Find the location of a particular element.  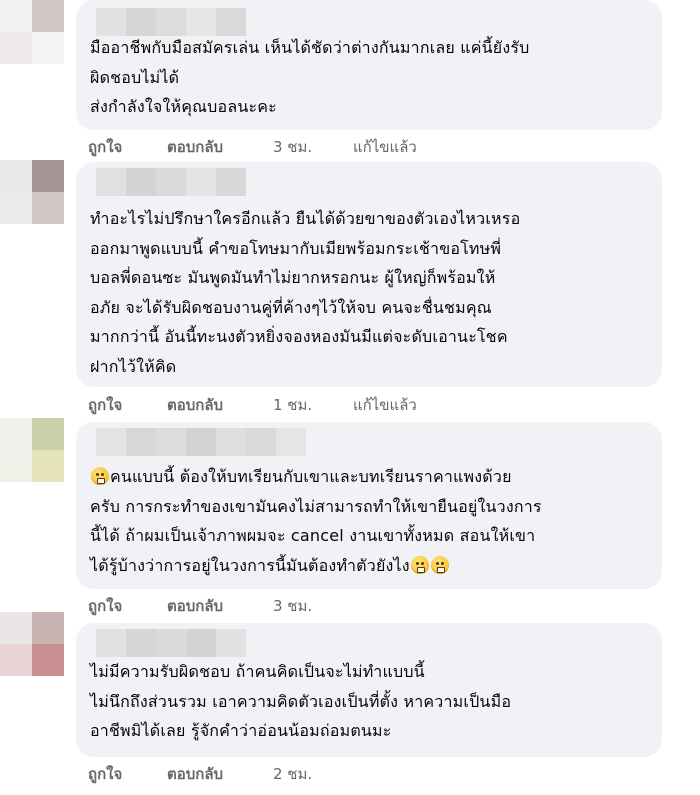

comment-actions: ถูกใจ ตอบกลับ 3 ชม. is located at coordinates (220, 606).